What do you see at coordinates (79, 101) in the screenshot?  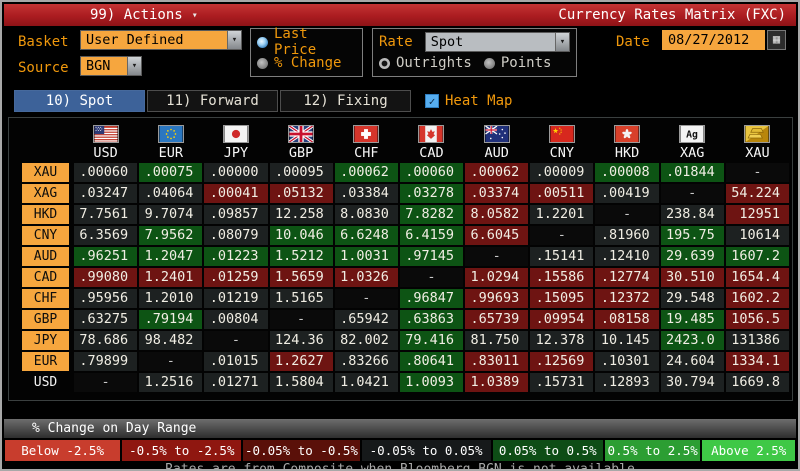 I see `tab-10-spot: 10) Spot` at bounding box center [79, 101].